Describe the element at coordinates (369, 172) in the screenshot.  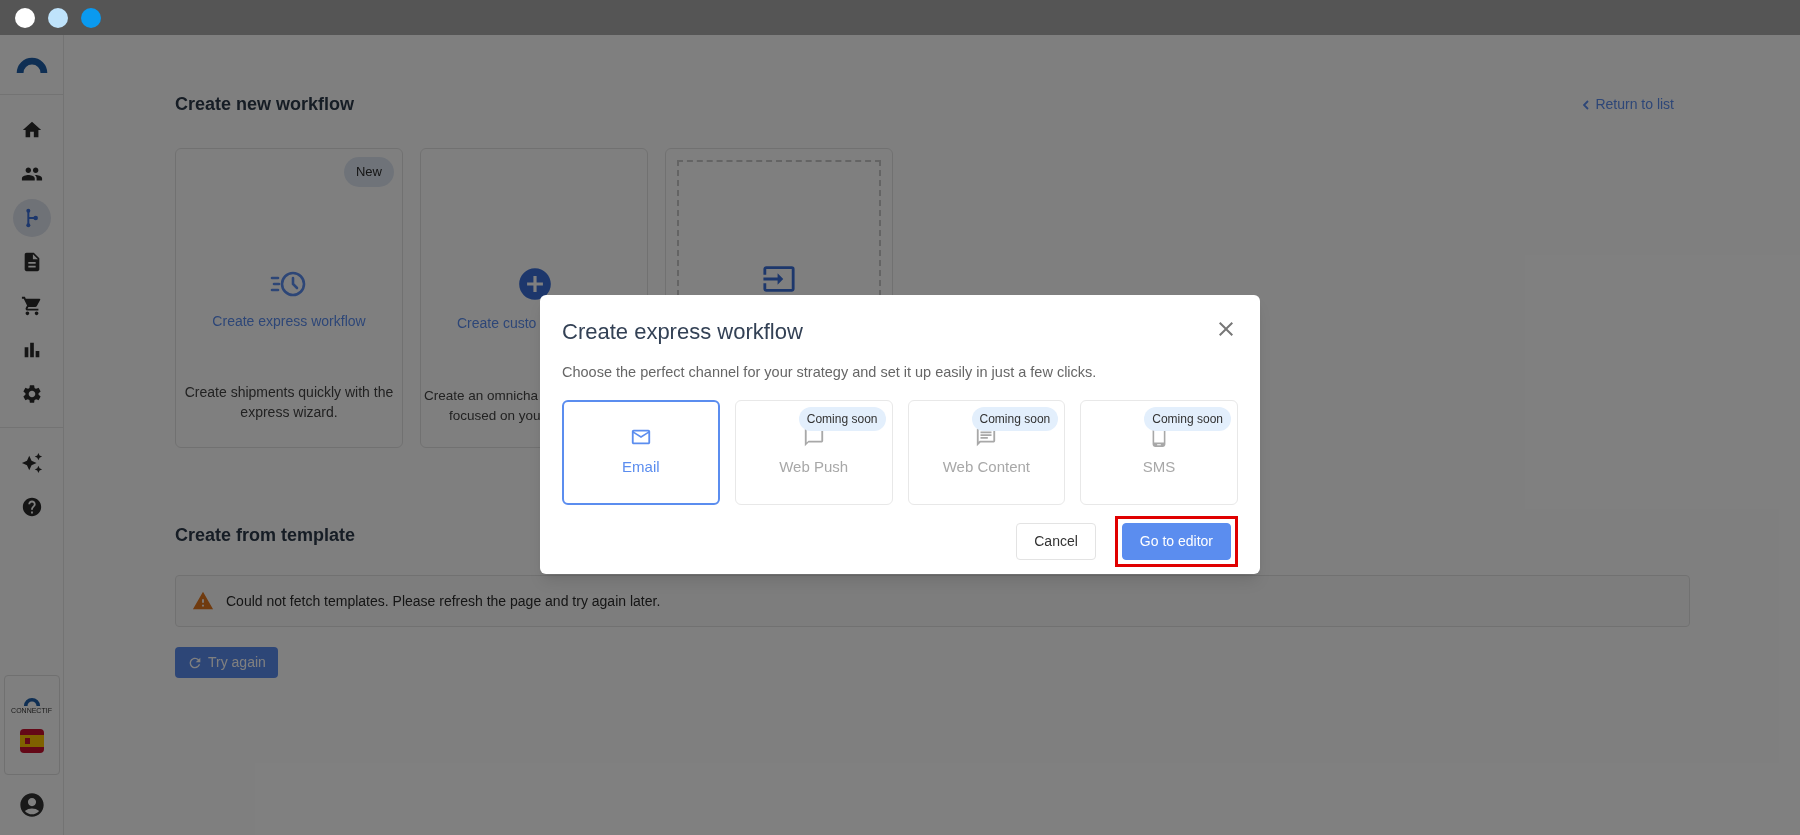
I see `new-badge: New` at that location.